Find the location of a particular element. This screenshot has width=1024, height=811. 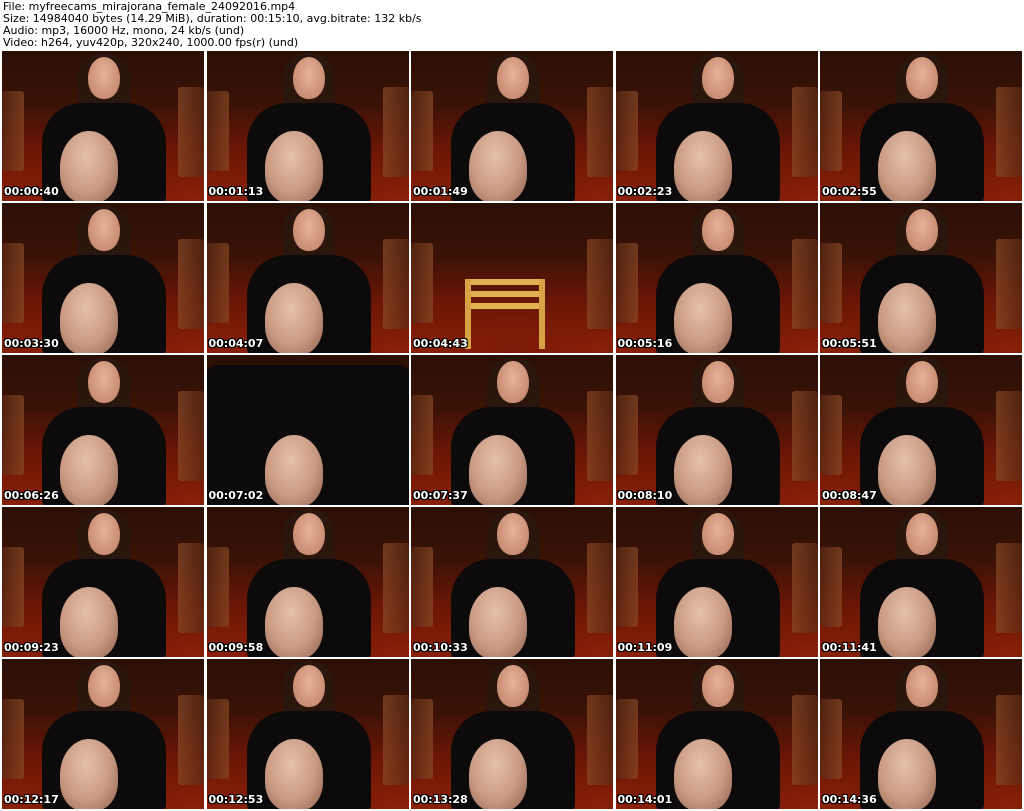

thumbnail-timestamp: 00:09:23 is located at coordinates (31, 647).